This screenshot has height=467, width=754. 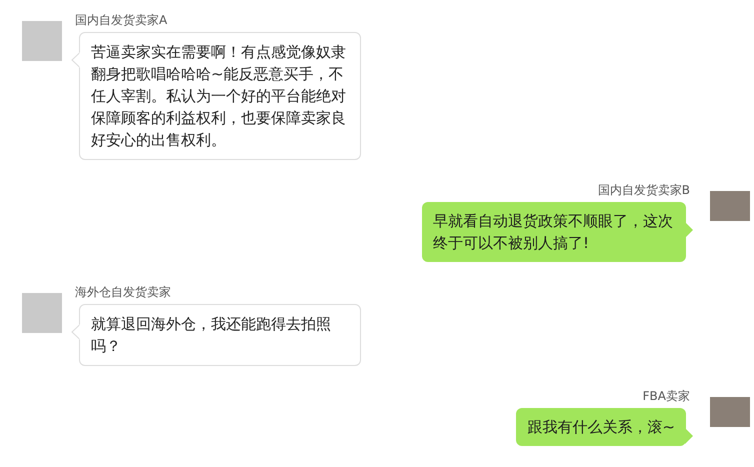 I want to click on sender-name: 海外仓自发货卖家, so click(x=123, y=292).